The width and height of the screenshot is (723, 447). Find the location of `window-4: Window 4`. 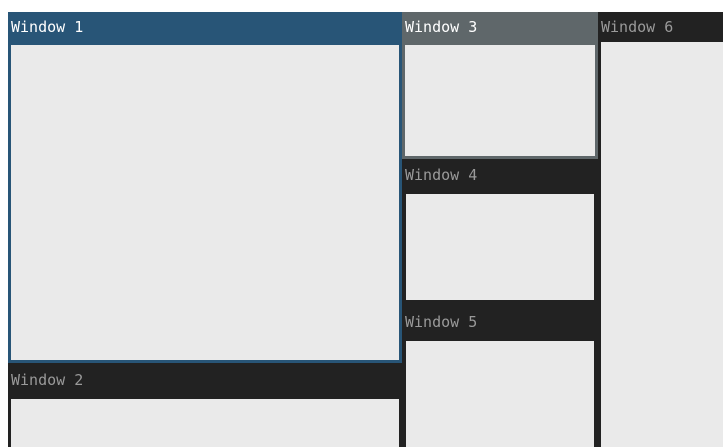

window-4: Window 4 is located at coordinates (500, 232).